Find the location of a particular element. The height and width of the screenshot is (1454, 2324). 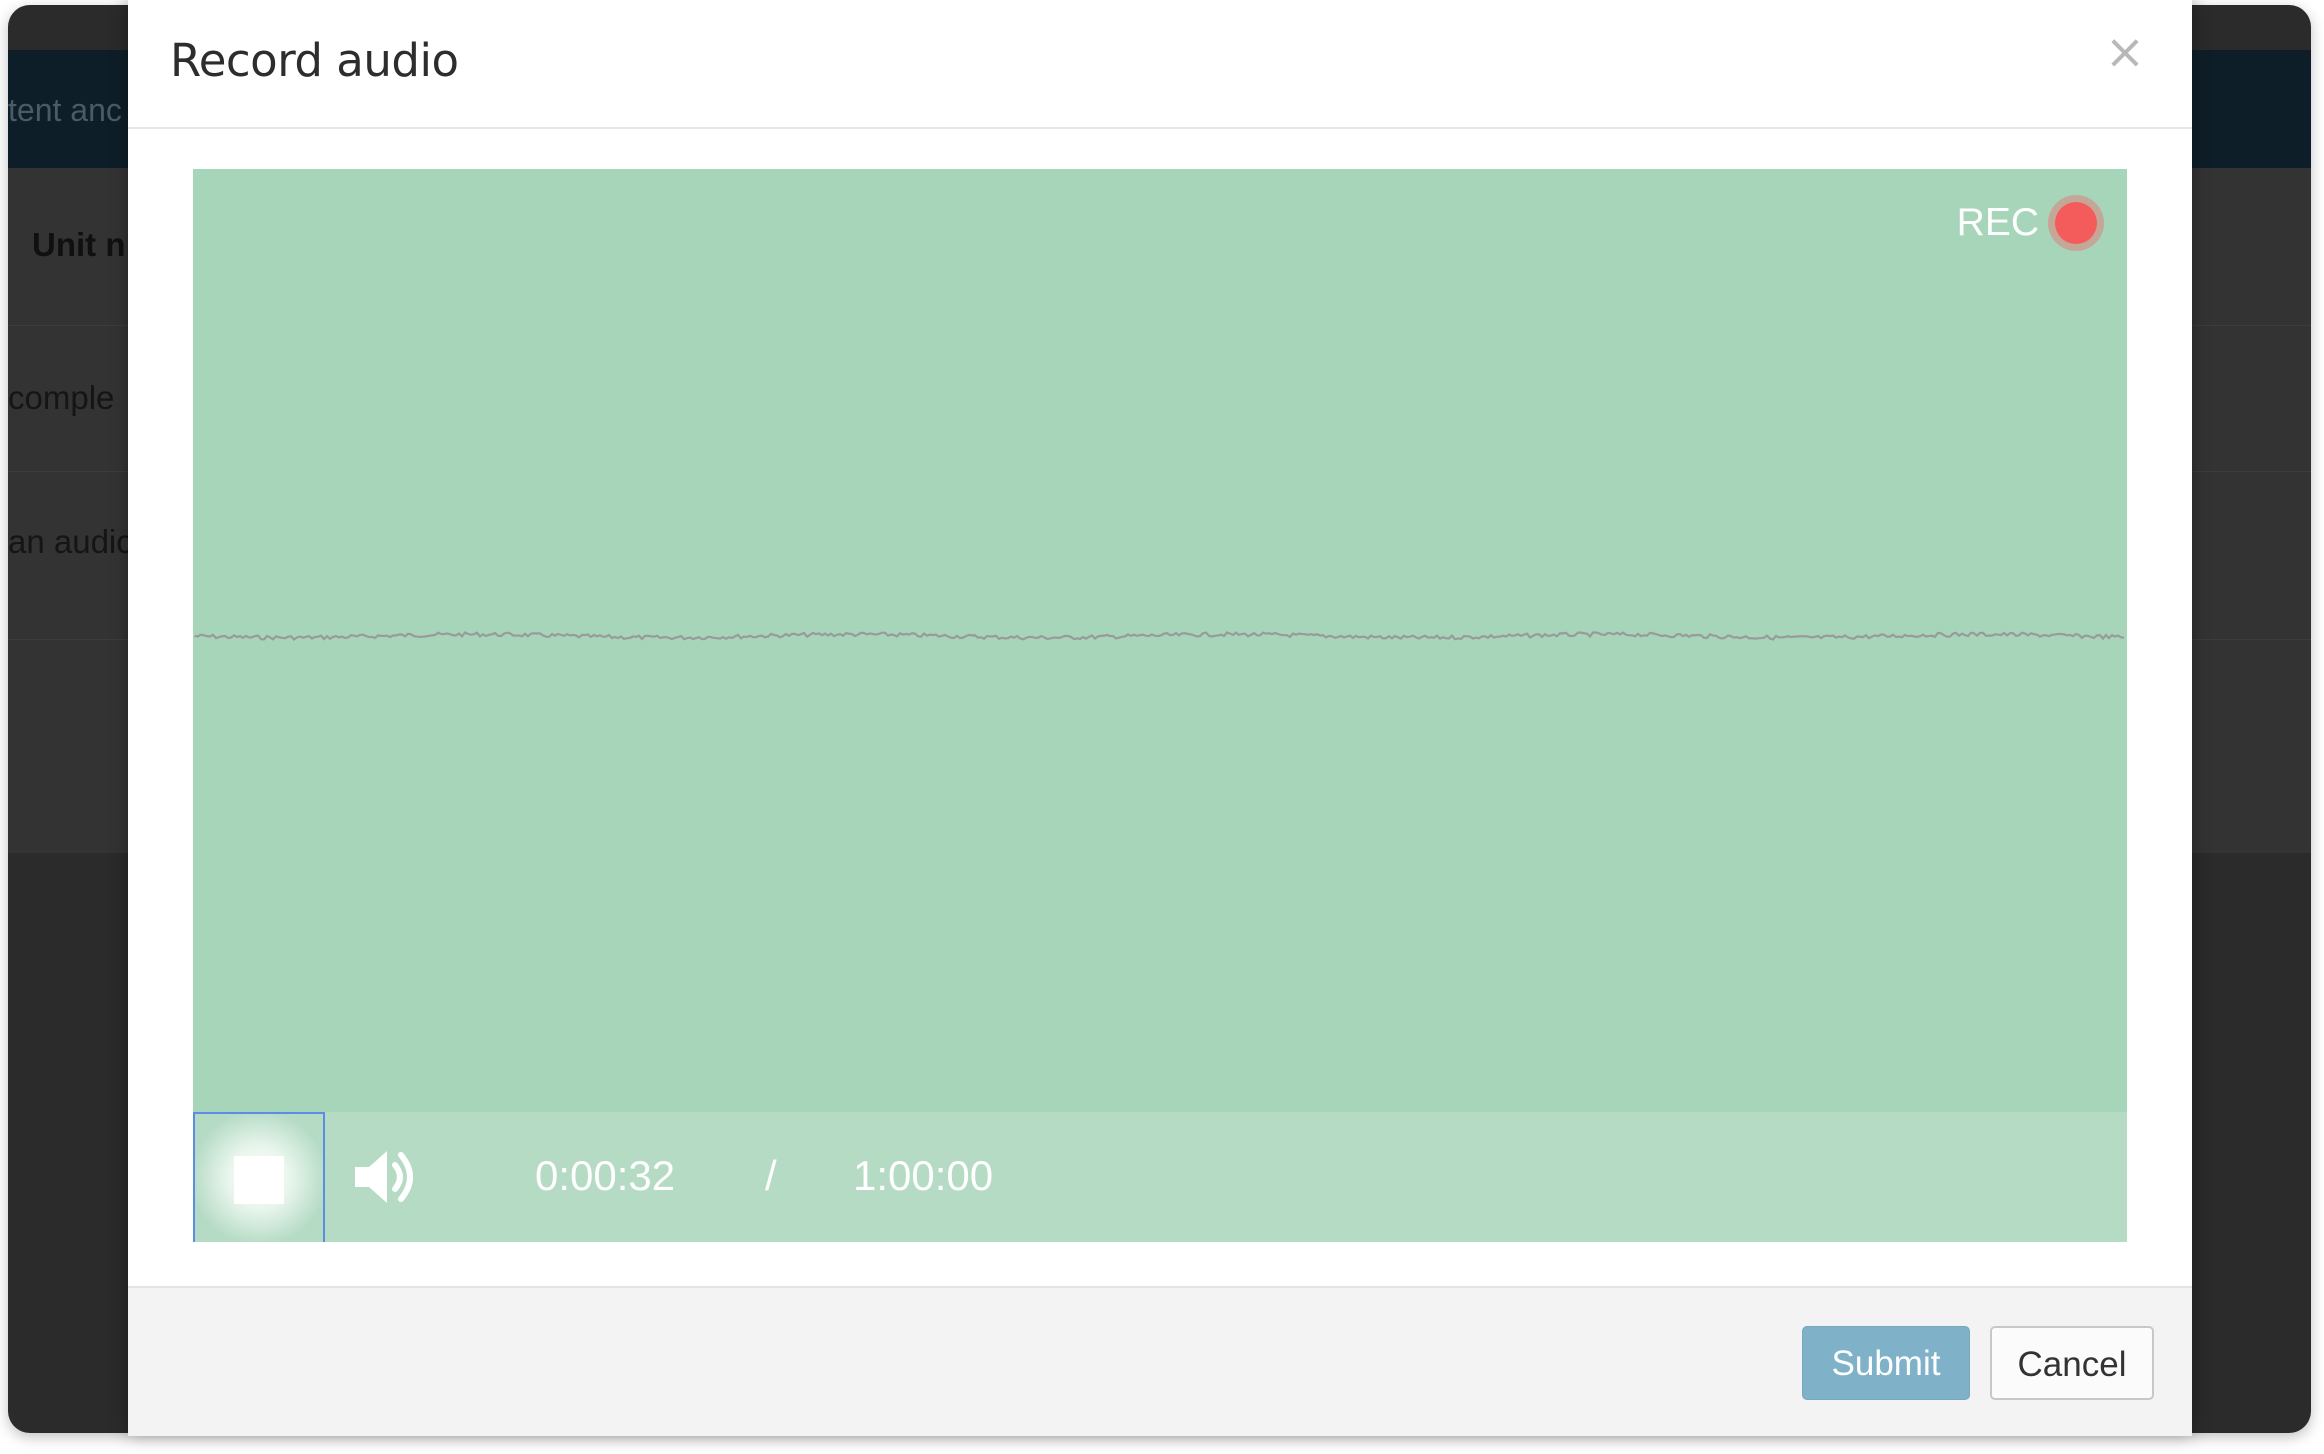

max-time: 1:00:00 is located at coordinates (923, 1175).